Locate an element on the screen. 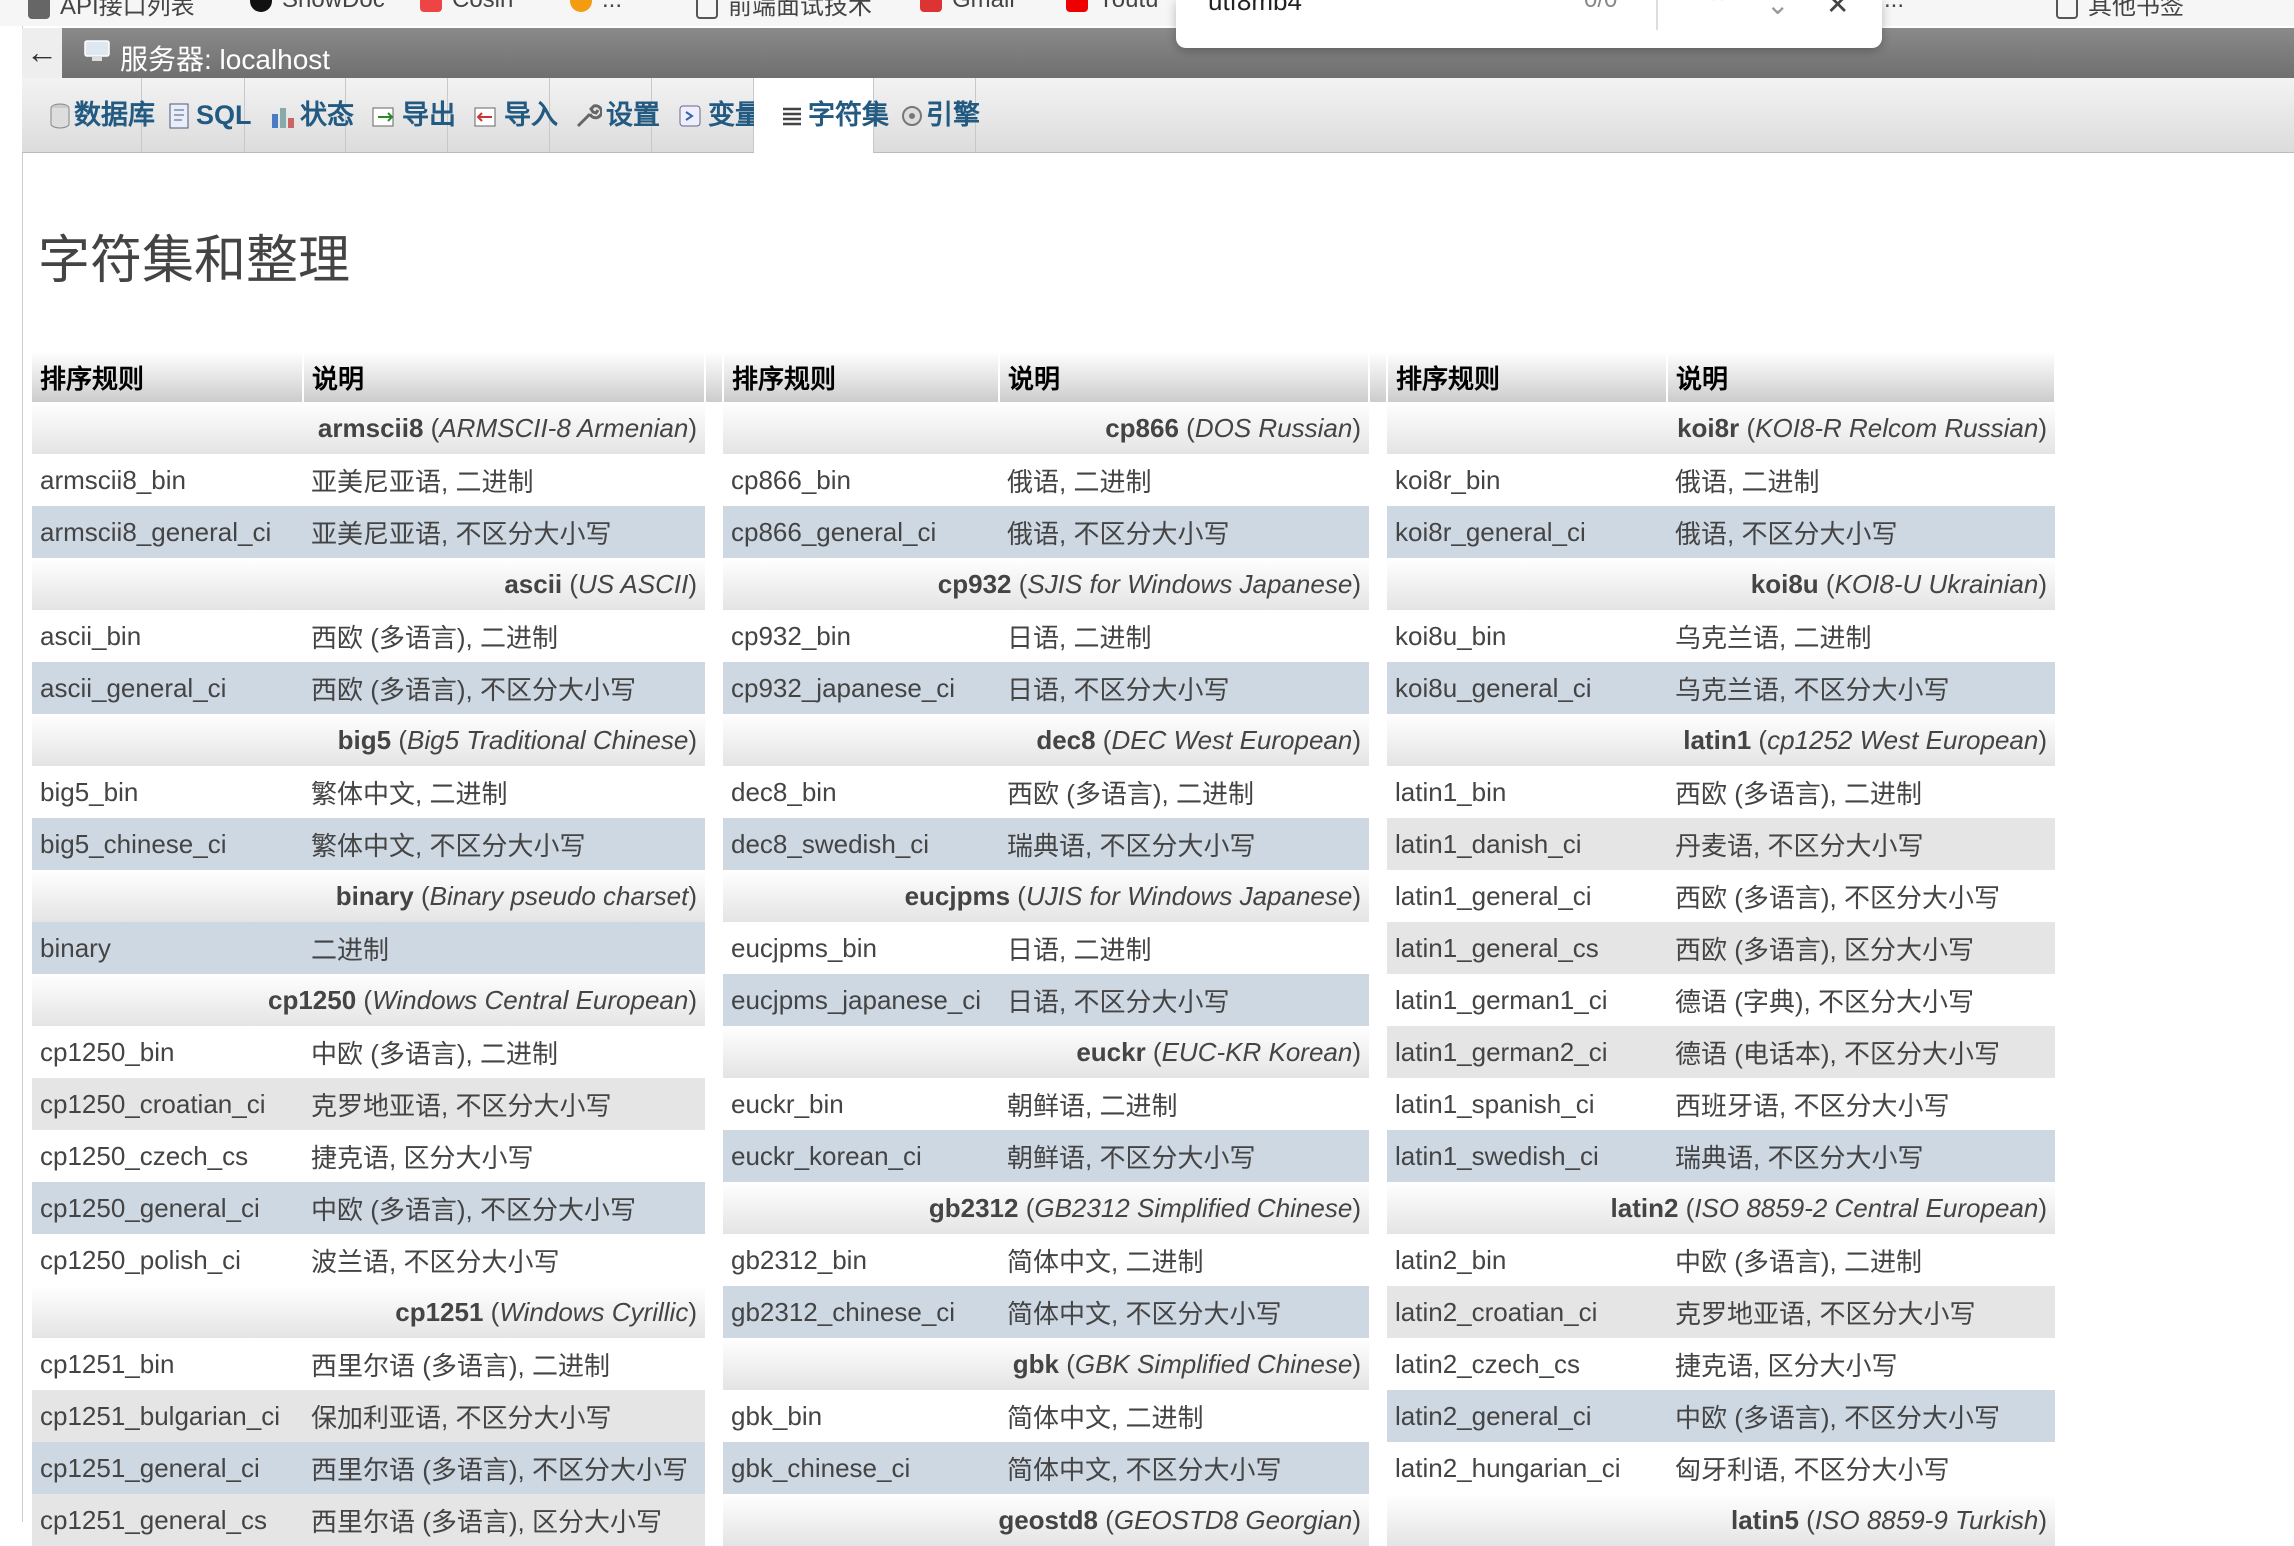 The image size is (2294, 1546). charset-group-header: koi8r (KOI8-R Relcom Russian) is located at coordinates (1721, 428).